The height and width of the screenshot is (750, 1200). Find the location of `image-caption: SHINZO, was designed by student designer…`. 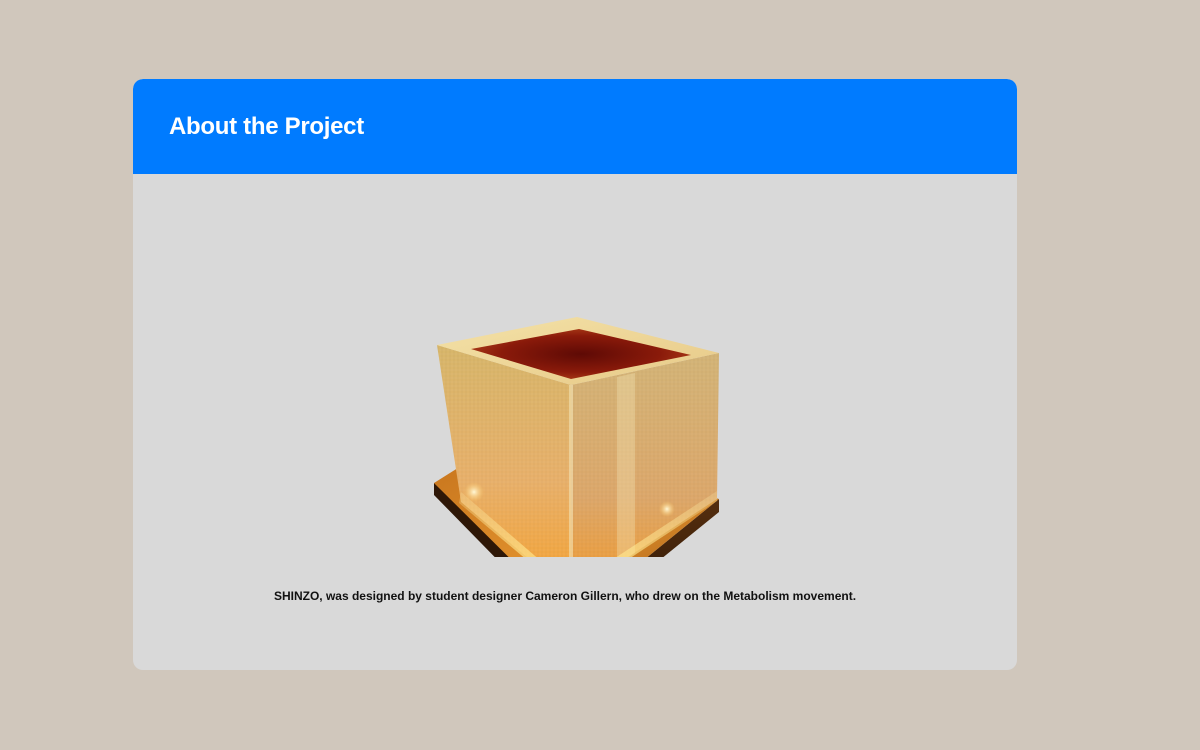

image-caption: SHINZO, was designed by student designer… is located at coordinates (565, 596).